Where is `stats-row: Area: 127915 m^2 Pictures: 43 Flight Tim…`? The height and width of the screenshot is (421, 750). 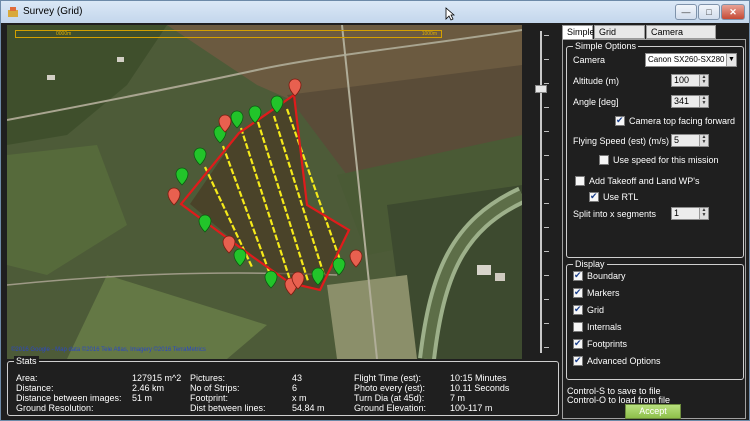 stats-row: Area: 127915 m^2 Pictures: 43 Flight Tim… is located at coordinates (286, 378).